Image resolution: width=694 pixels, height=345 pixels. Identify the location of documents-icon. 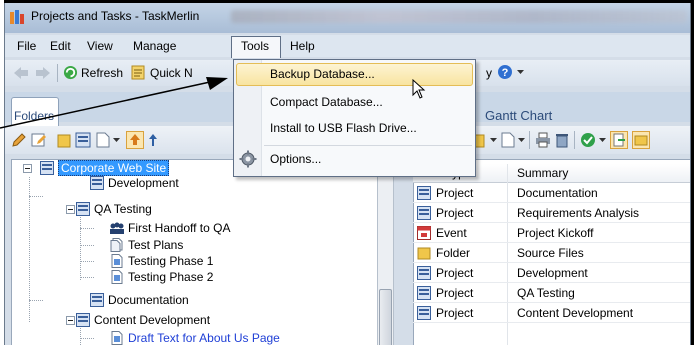
(116, 245).